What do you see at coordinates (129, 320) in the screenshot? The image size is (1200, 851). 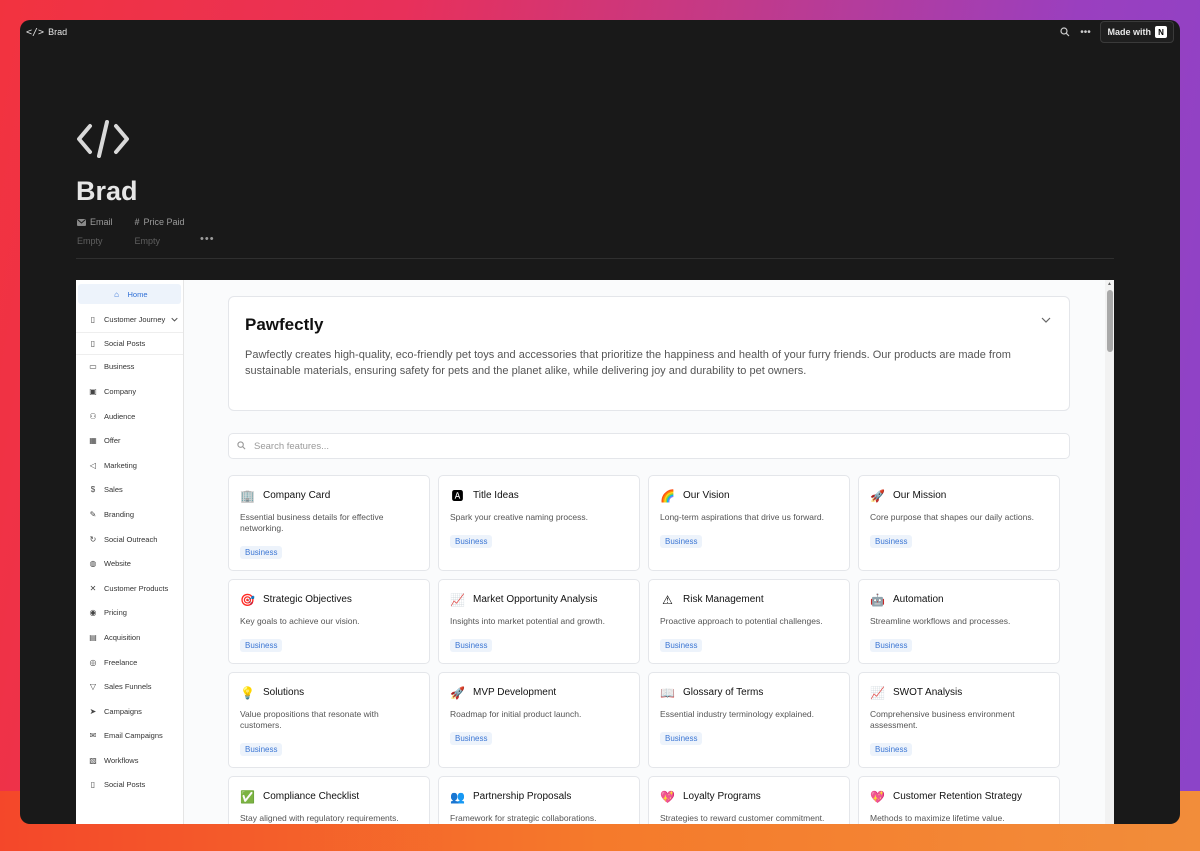 I see `sidebar-item-customer-journey: ▯ Customer Journey` at bounding box center [129, 320].